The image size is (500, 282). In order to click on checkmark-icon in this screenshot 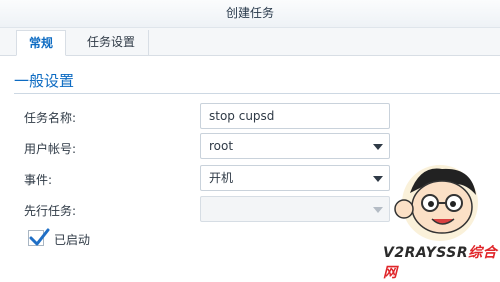, I will do `click(39, 237)`.